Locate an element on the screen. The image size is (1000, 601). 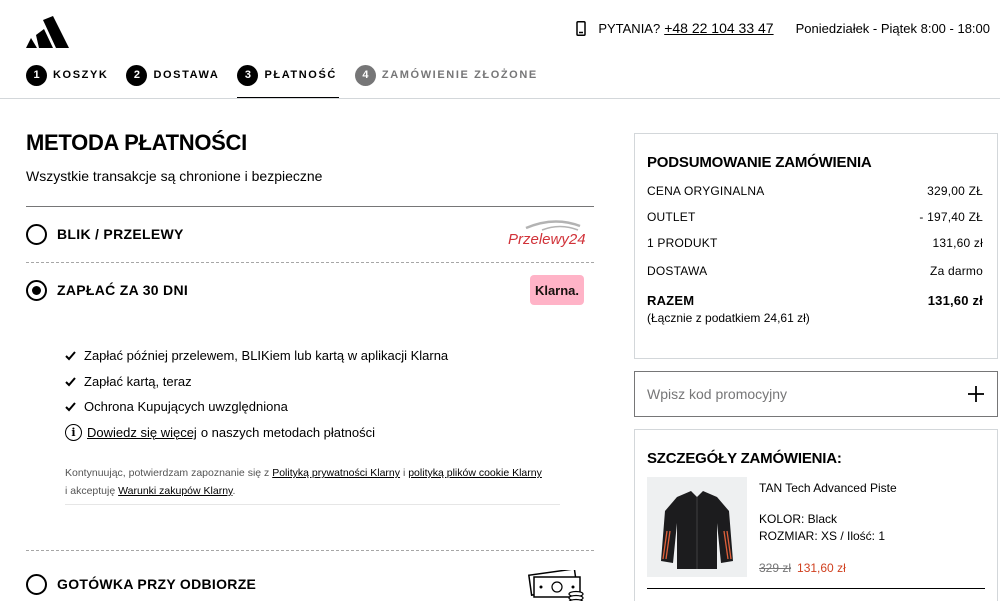
step-delivery: 2 DOSTAWA is located at coordinates (172, 75).